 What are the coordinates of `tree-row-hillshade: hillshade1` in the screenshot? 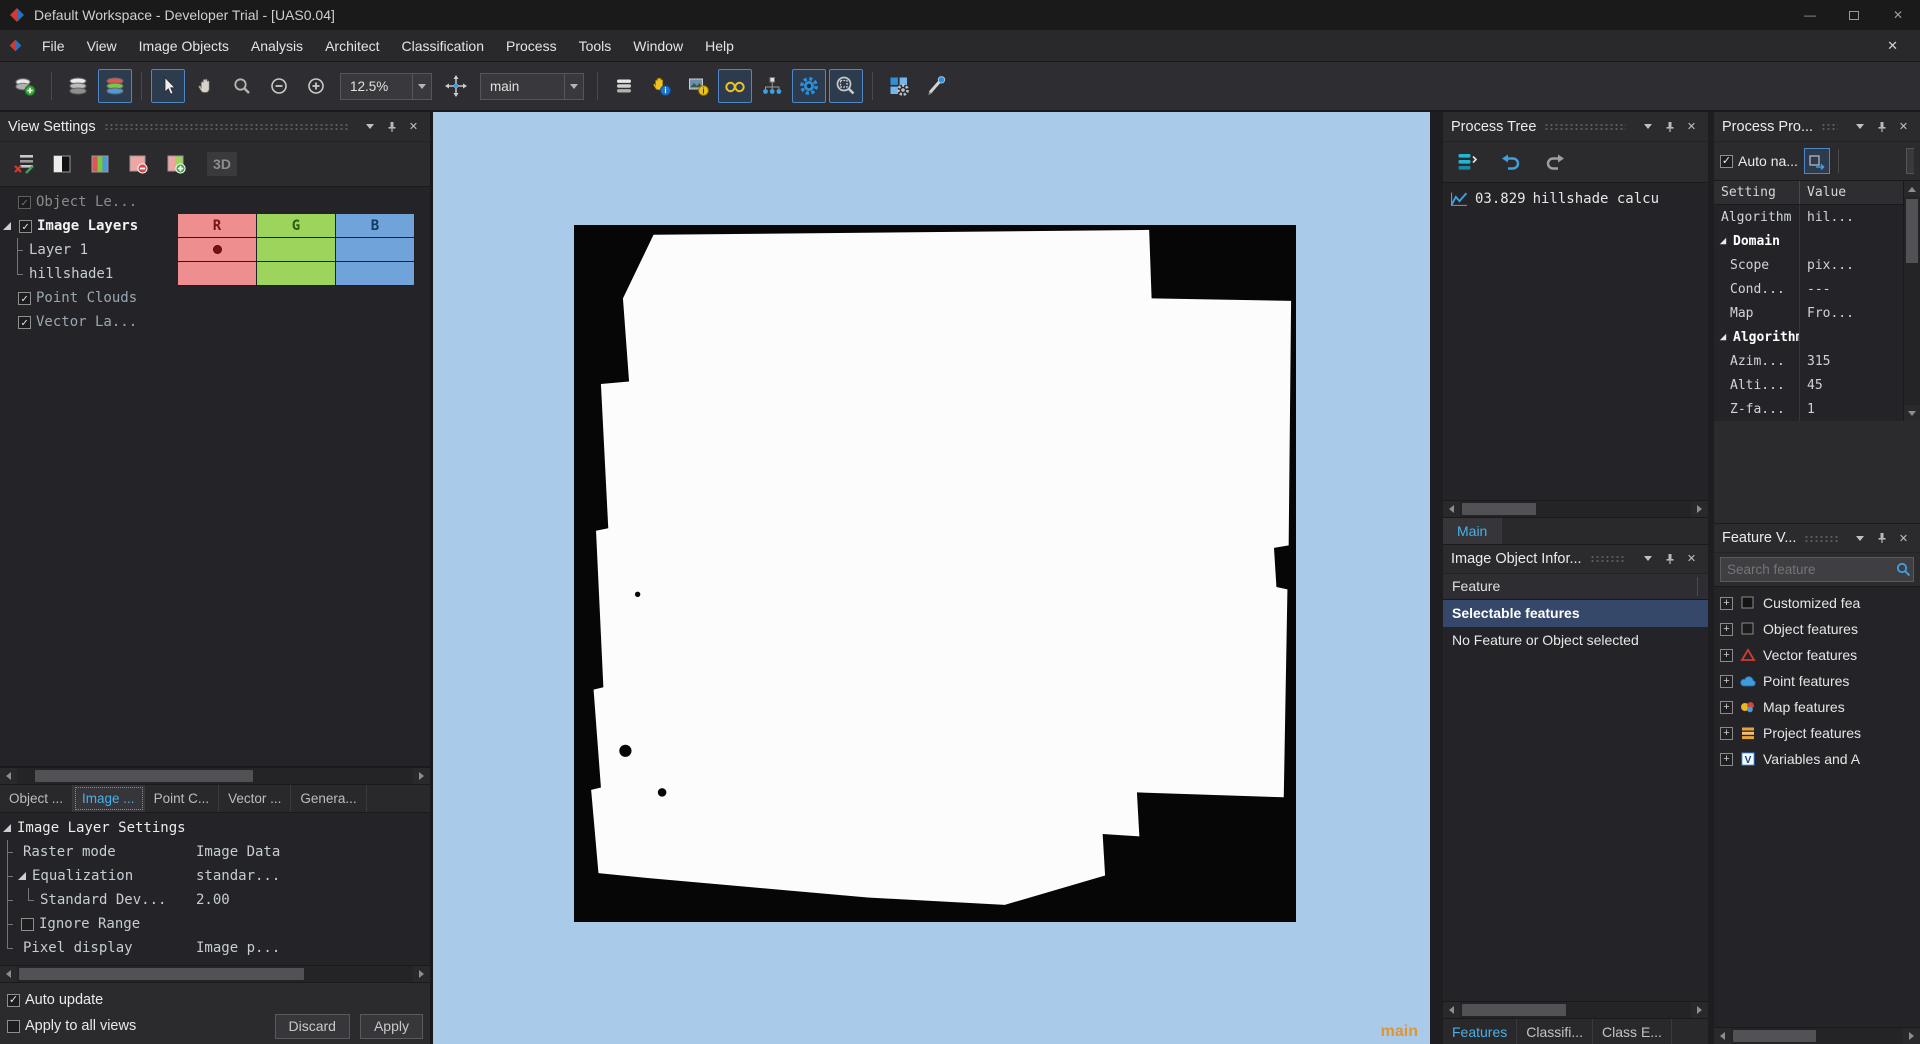 It's located at (215, 274).